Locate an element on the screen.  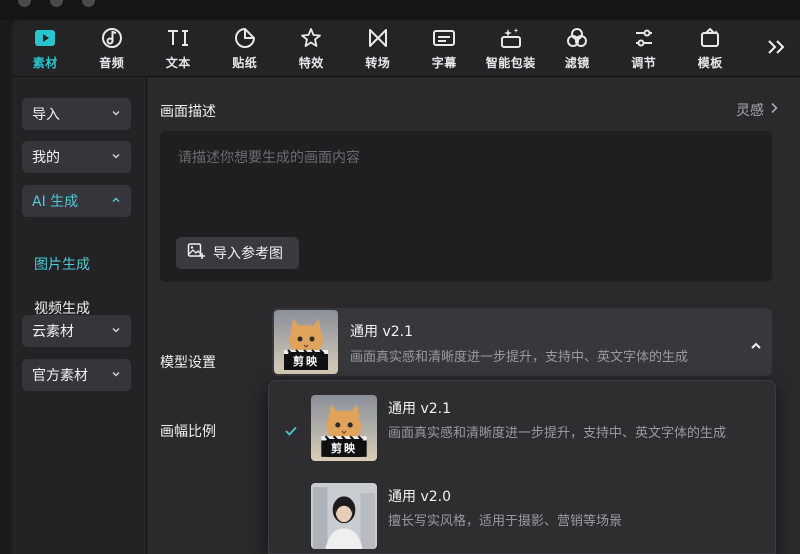
sidebar-item-label: 我的 is located at coordinates (46, 158).